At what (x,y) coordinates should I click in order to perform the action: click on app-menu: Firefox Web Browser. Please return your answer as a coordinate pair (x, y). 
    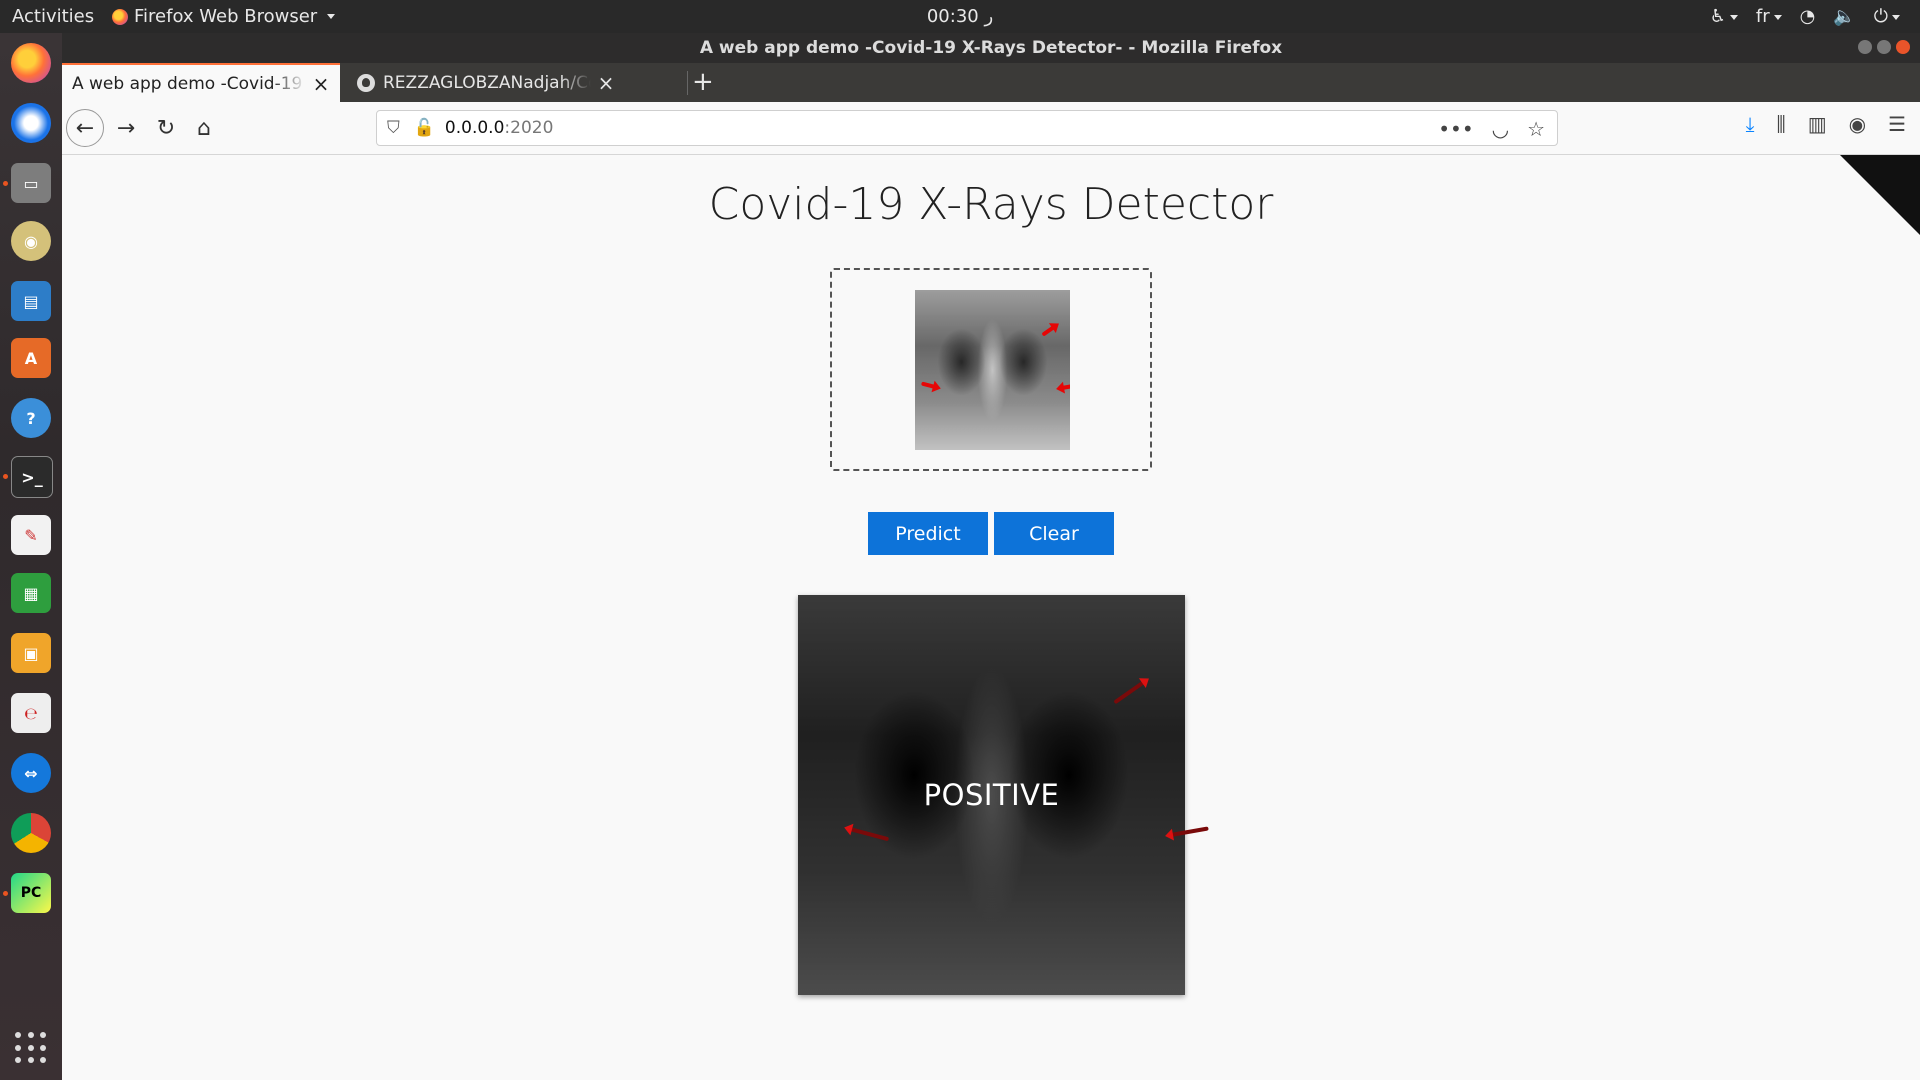
    Looking at the image, I should click on (224, 16).